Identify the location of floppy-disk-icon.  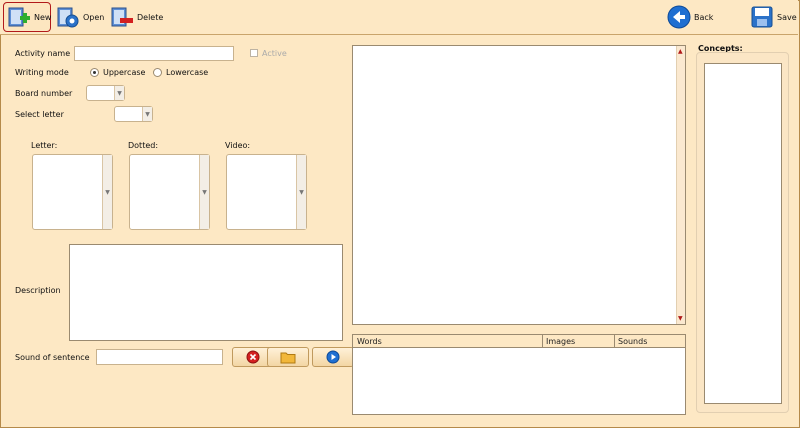
(762, 17).